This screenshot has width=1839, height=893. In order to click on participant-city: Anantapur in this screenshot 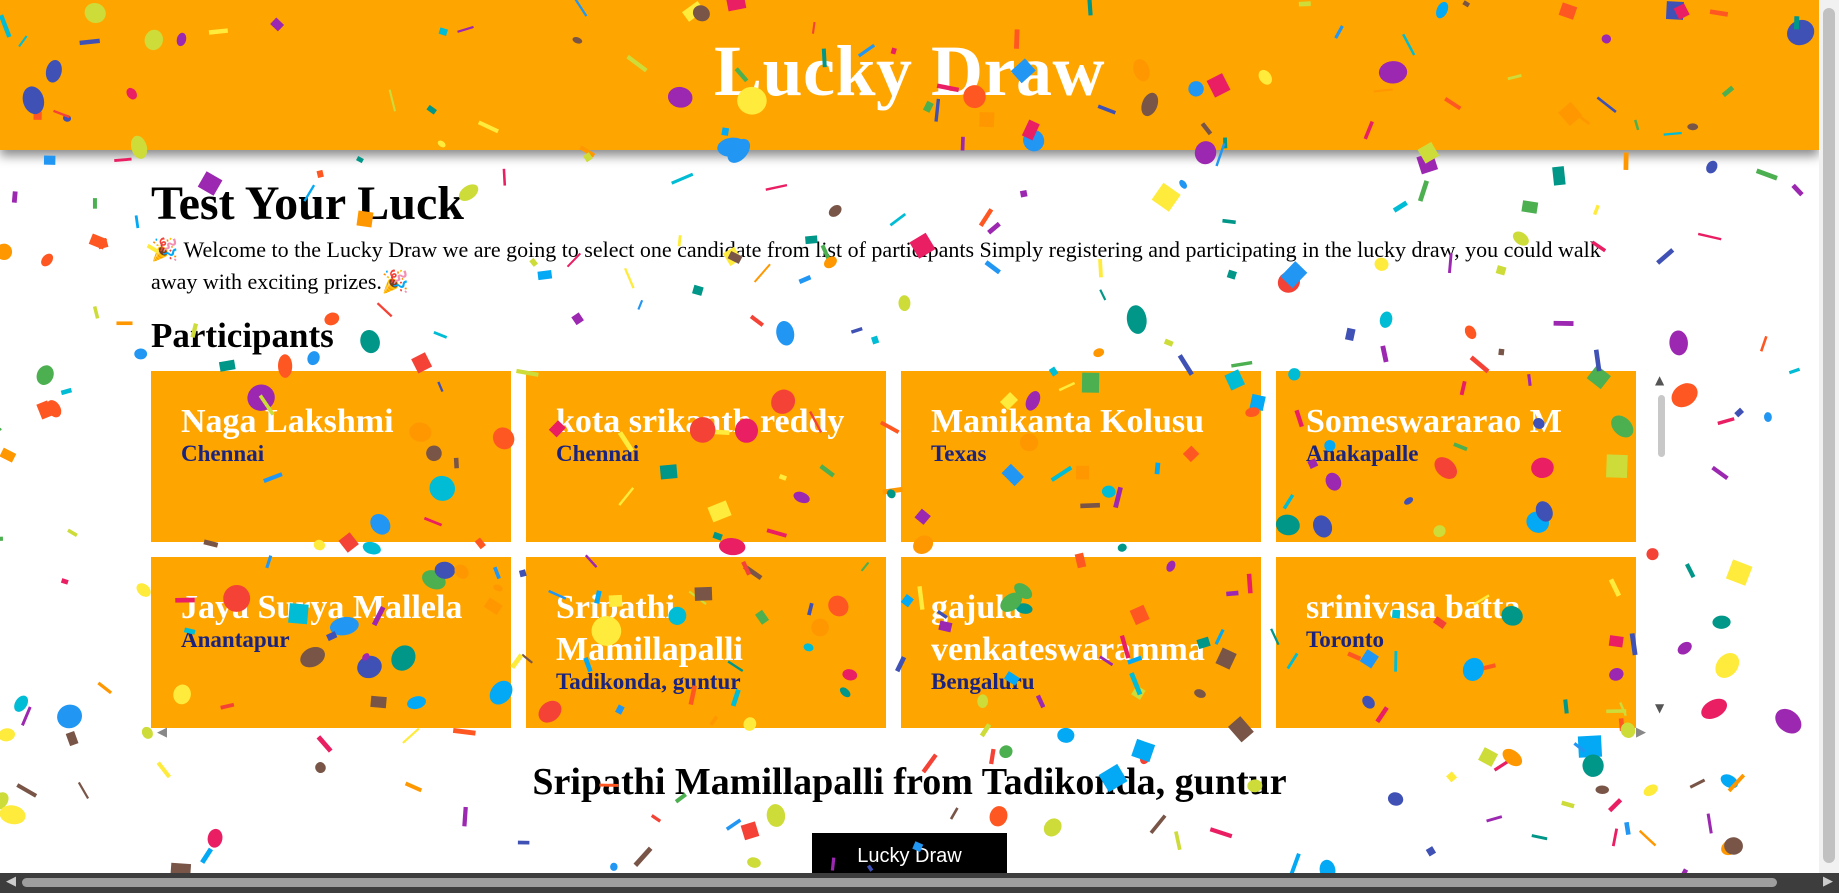, I will do `click(235, 639)`.